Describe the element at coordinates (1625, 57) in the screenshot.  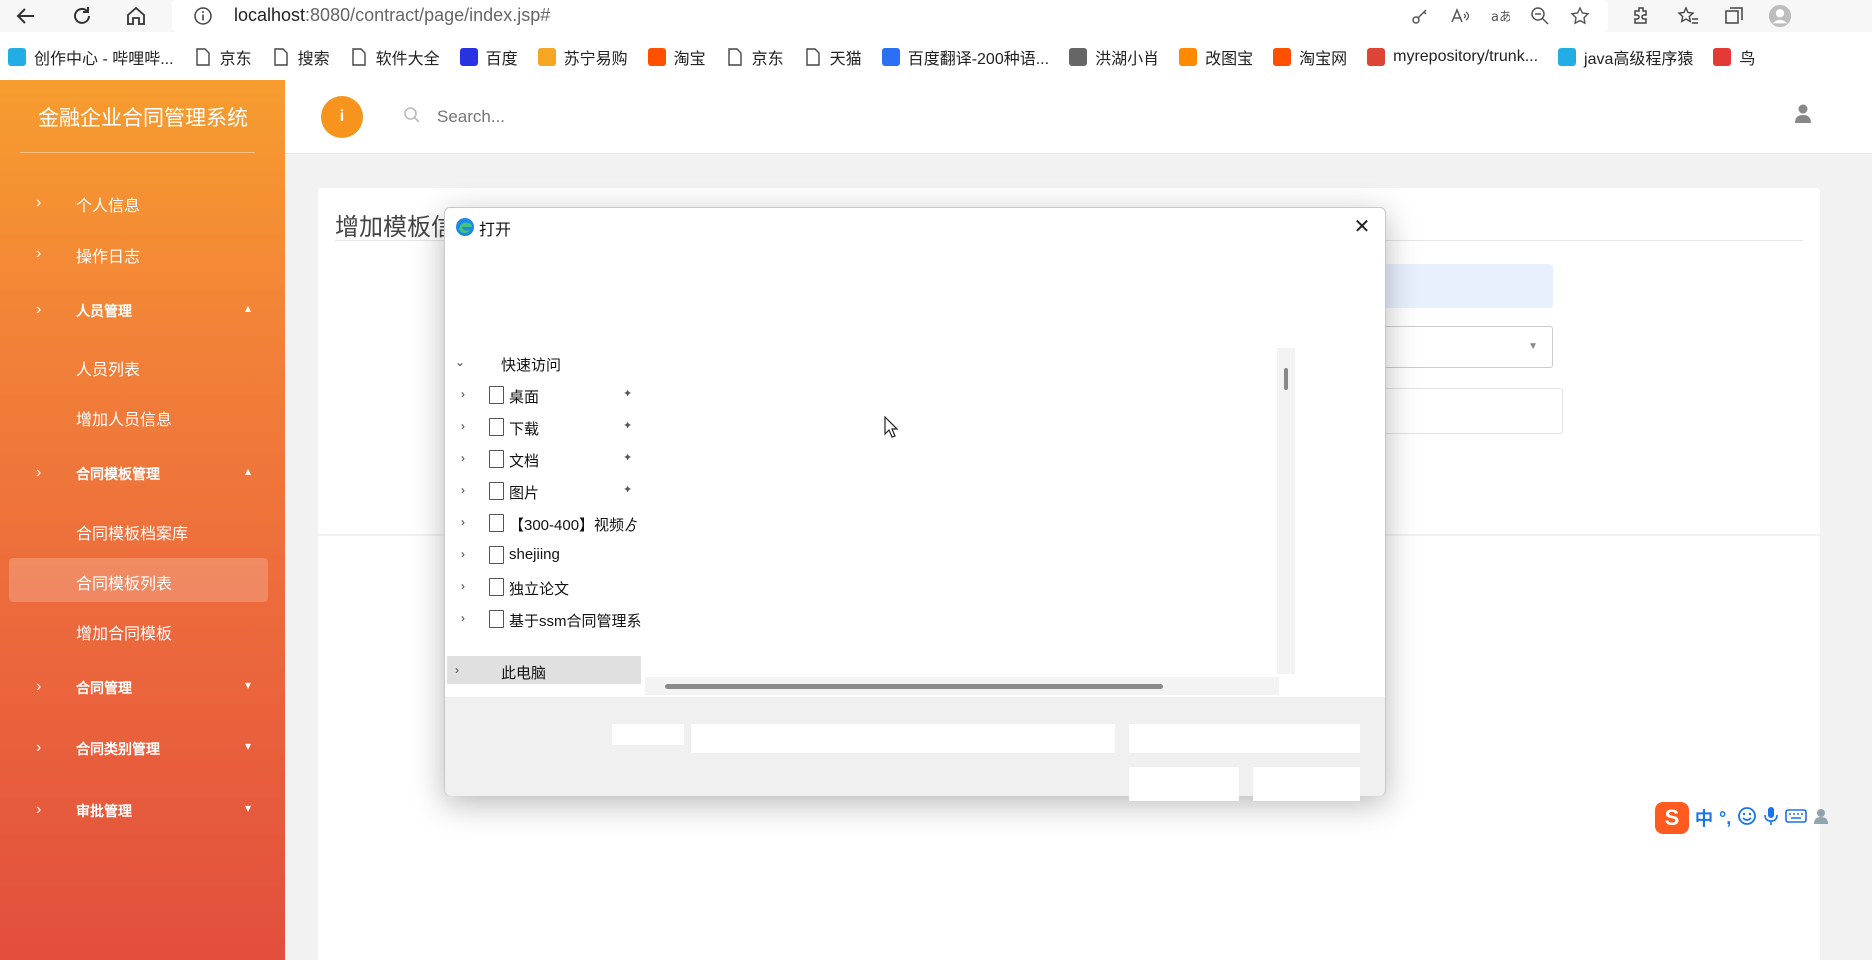
I see `bookmark-item: java高级程序猿` at that location.